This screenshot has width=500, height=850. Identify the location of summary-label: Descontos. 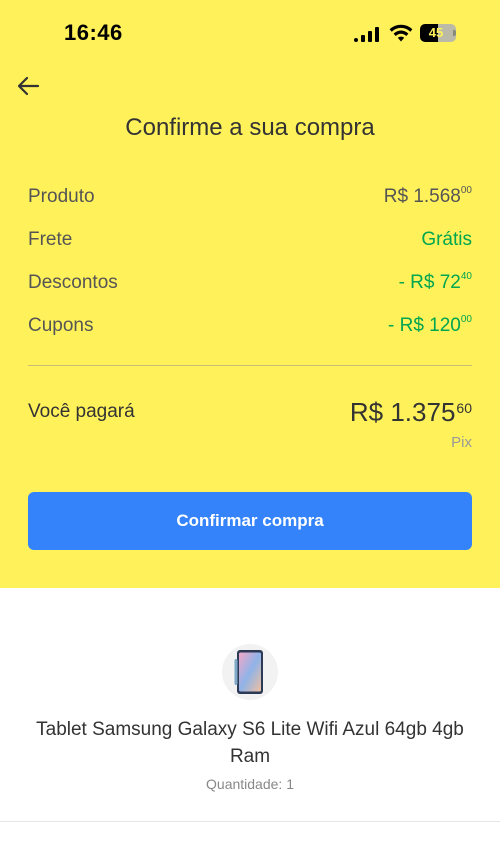
(73, 282).